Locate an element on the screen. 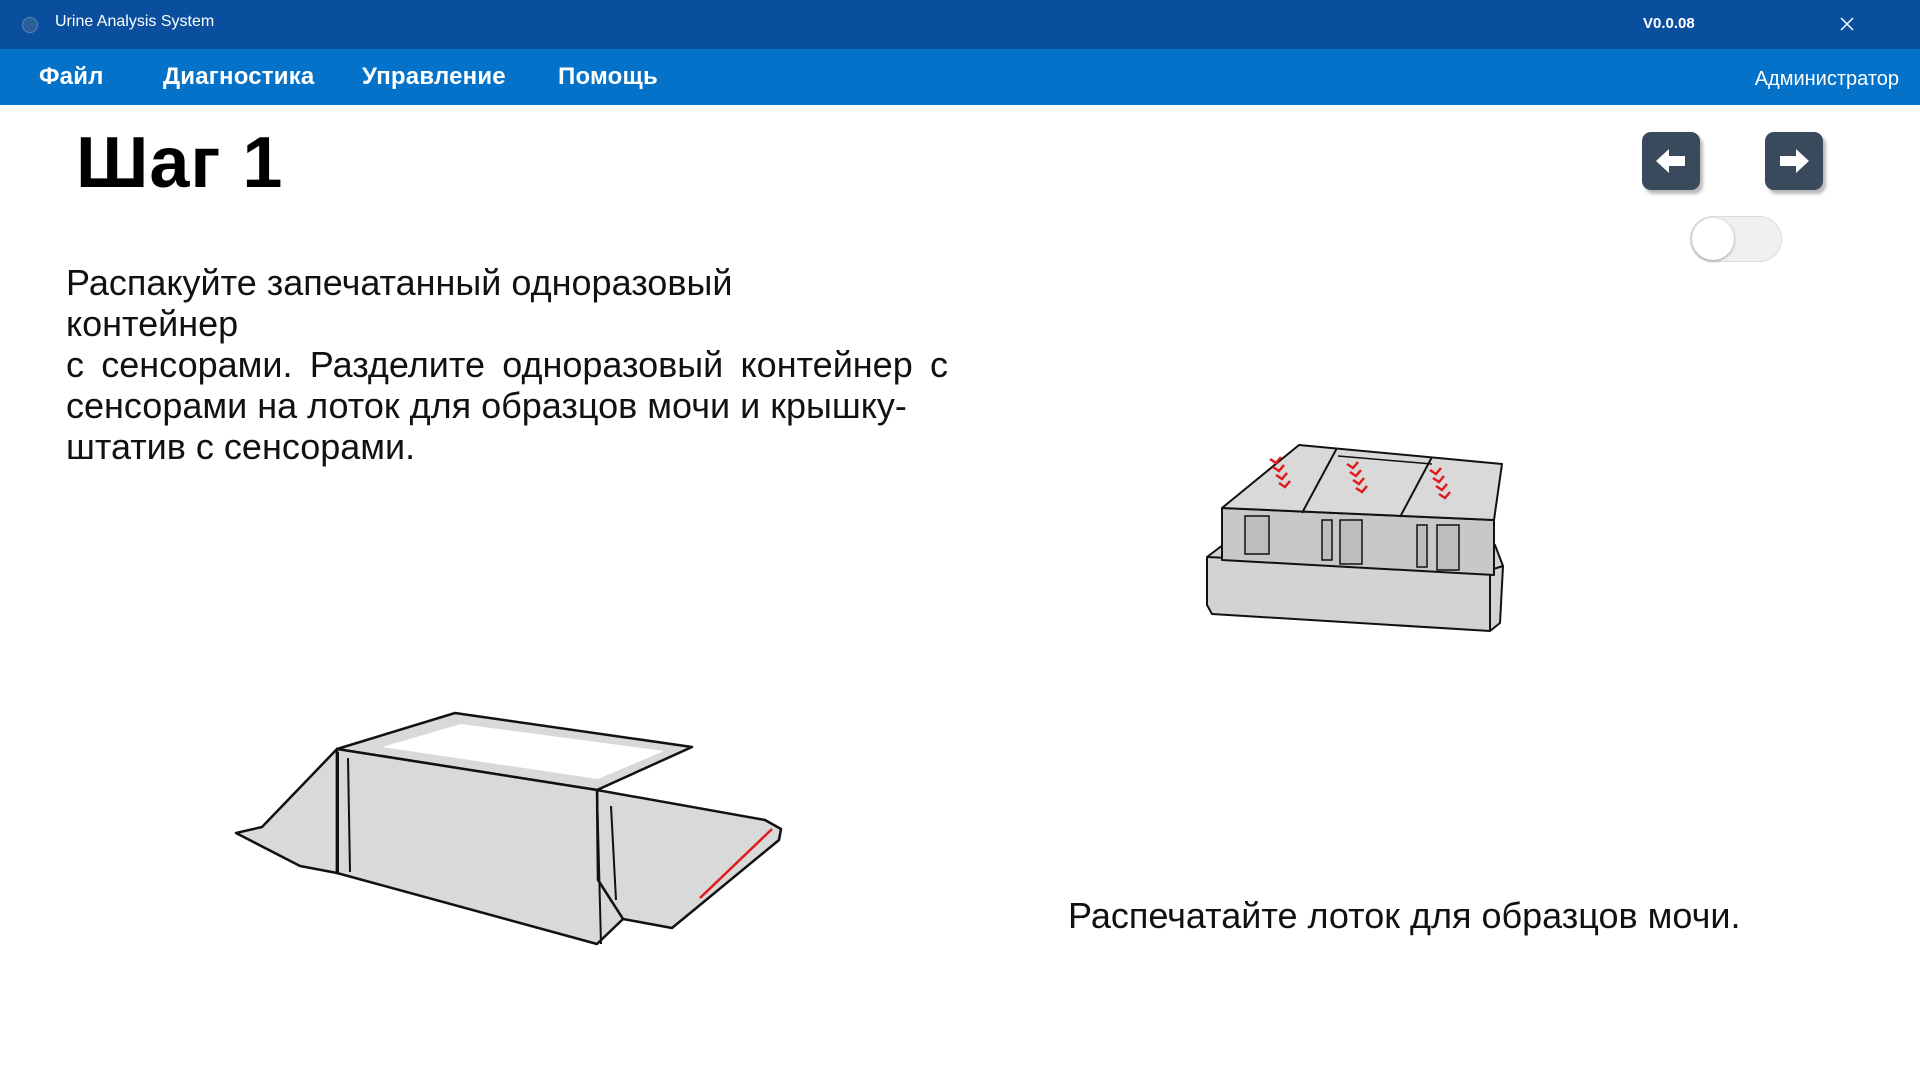  arrow-right-icon is located at coordinates (1794, 161).